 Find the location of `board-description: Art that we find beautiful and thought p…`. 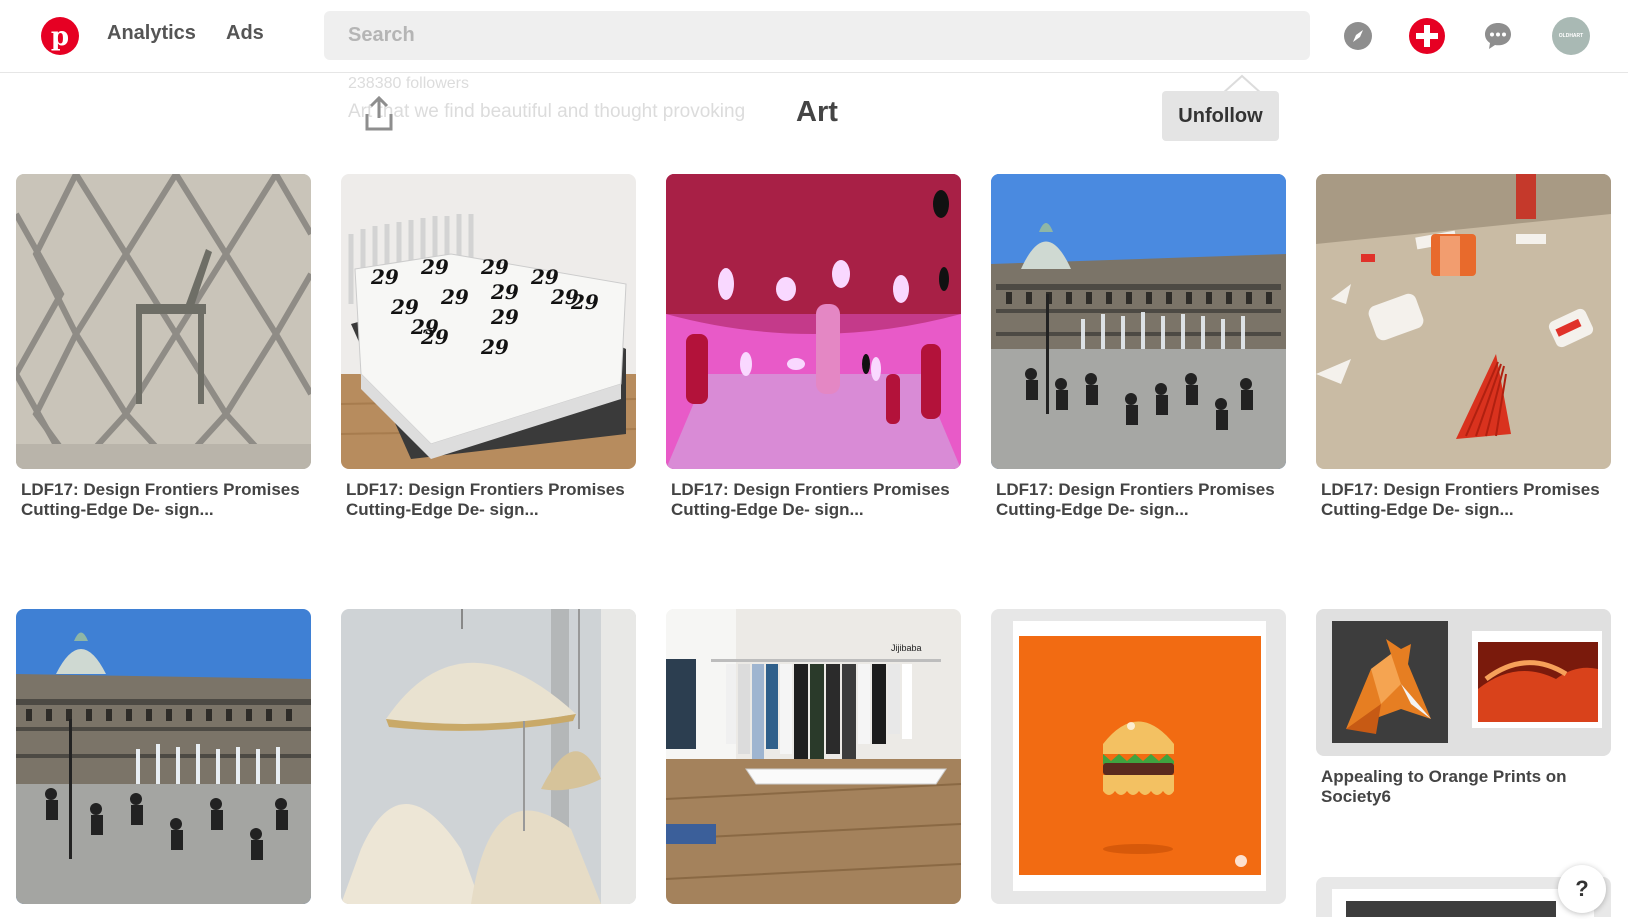

board-description: Art that we find beautiful and thought p… is located at coordinates (547, 111).